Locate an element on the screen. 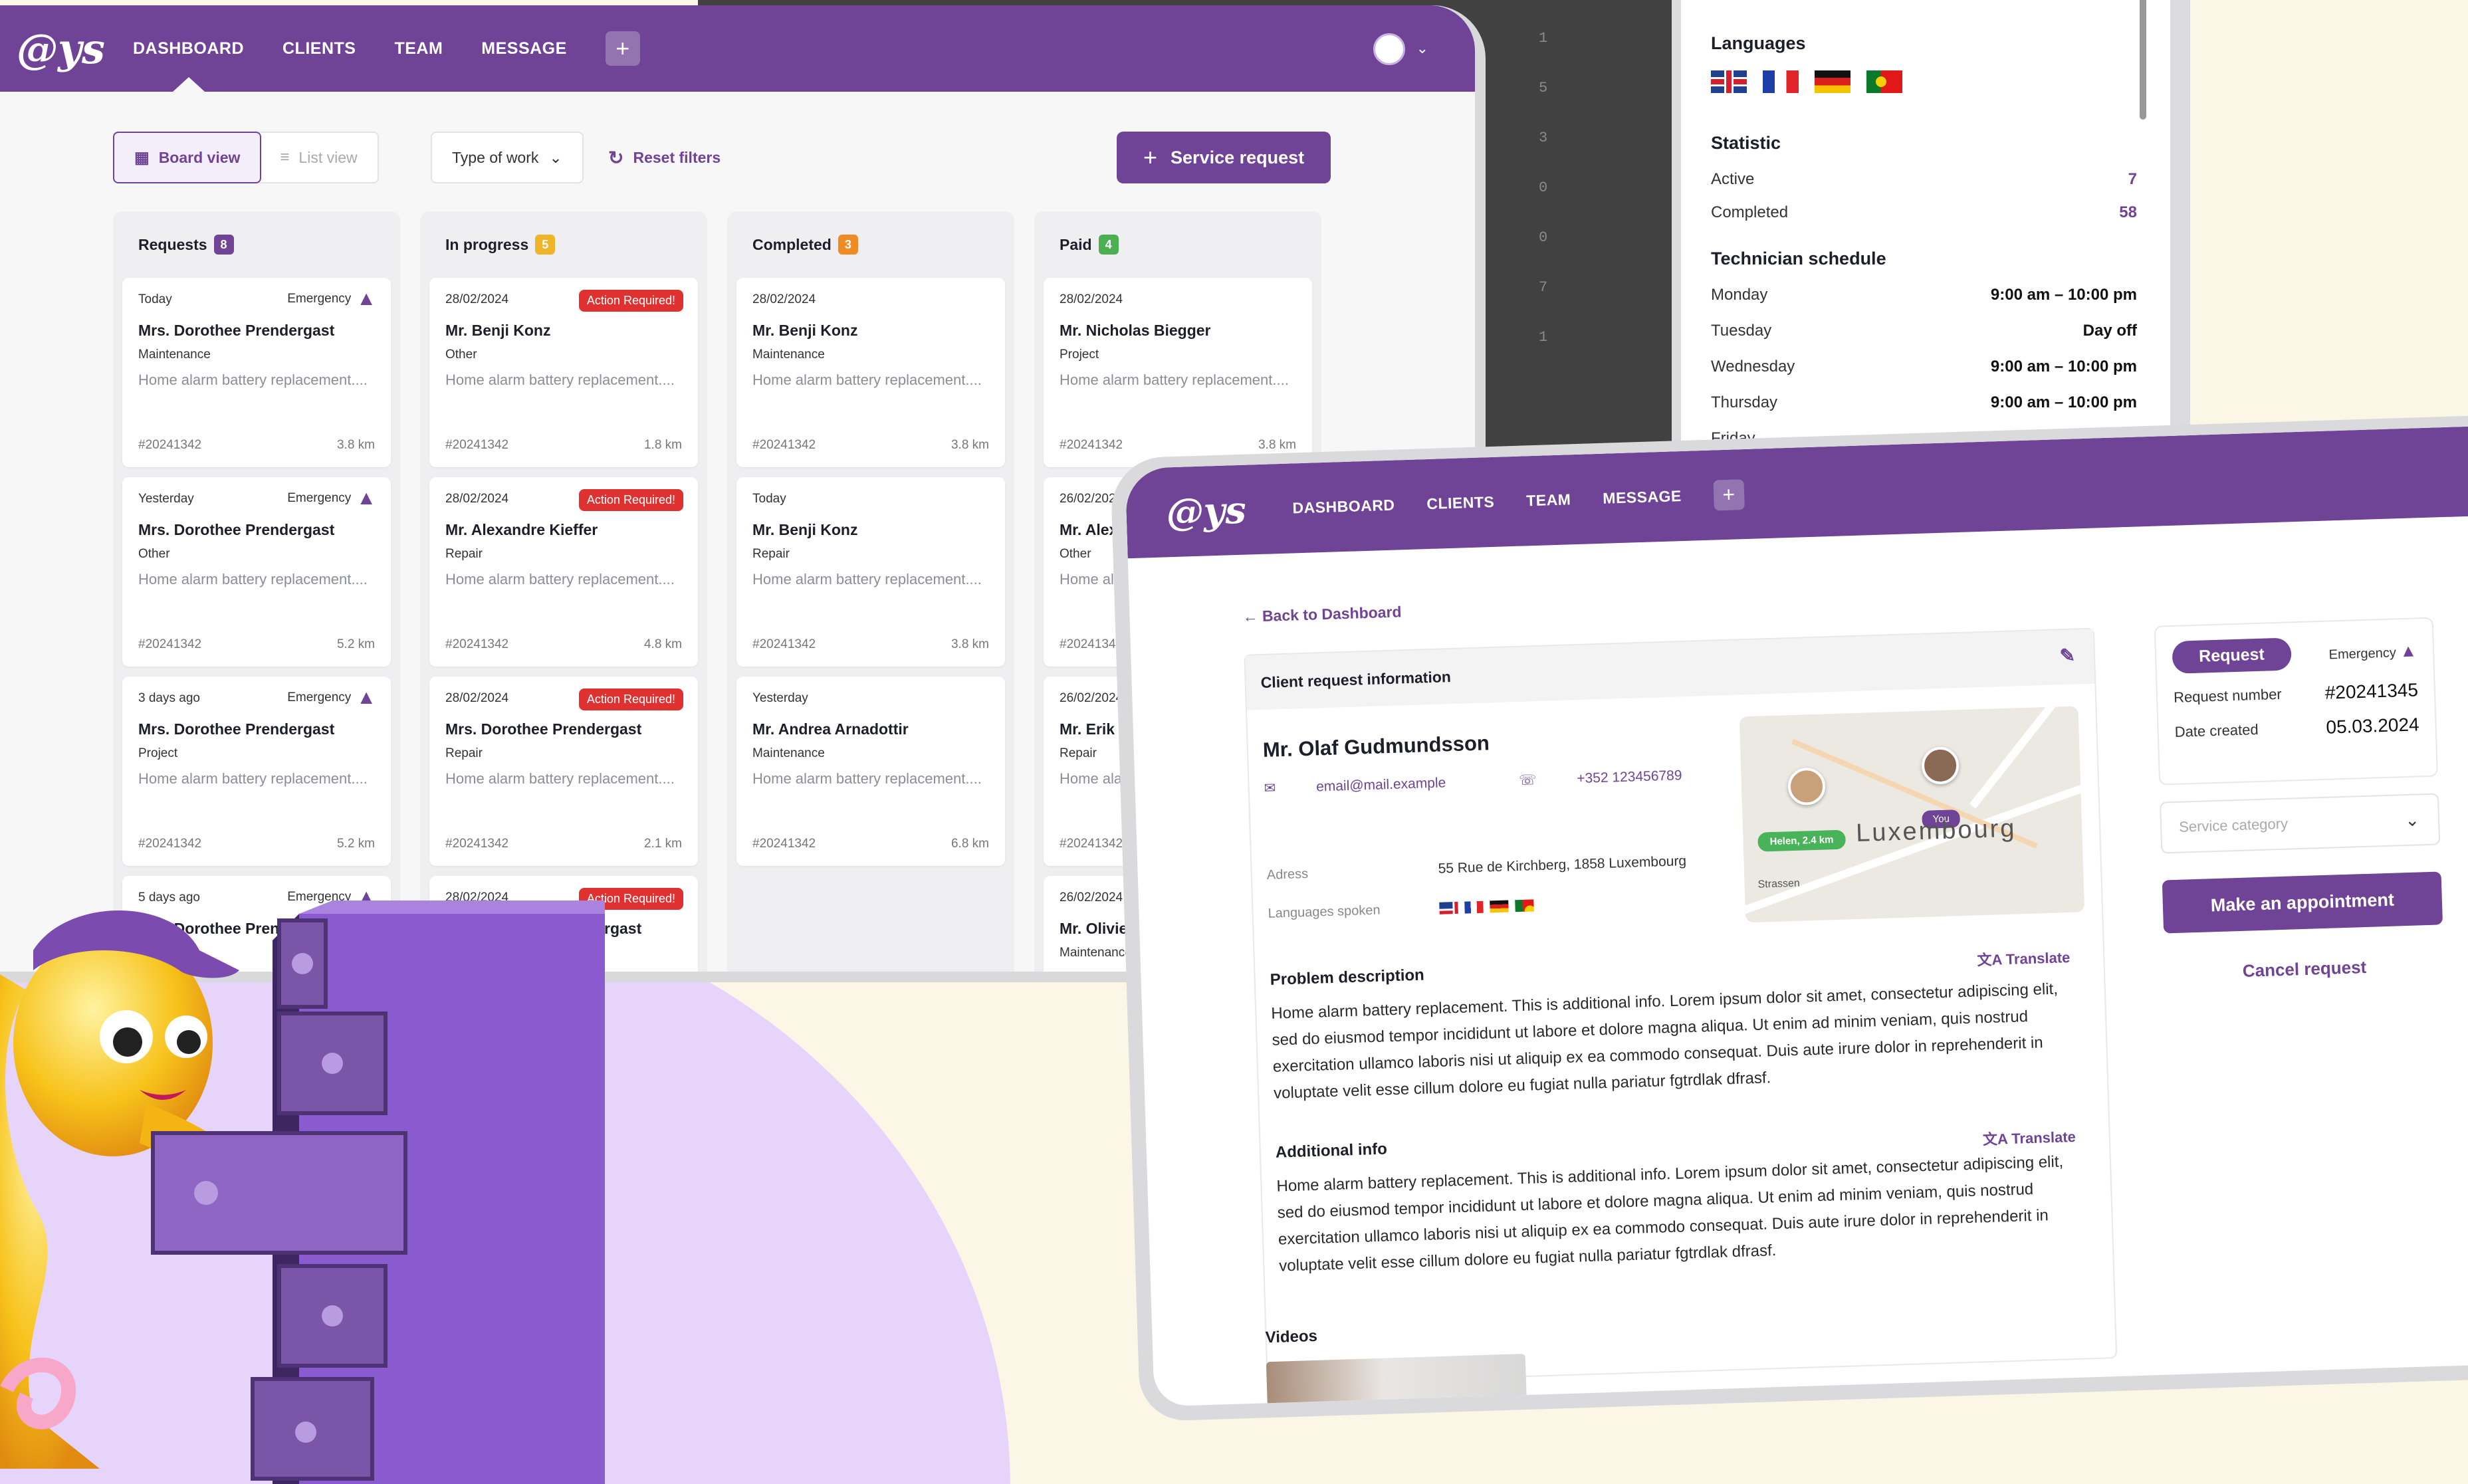 The height and width of the screenshot is (1484, 2468). translate-problem-button: 文A Translate is located at coordinates (2024, 958).